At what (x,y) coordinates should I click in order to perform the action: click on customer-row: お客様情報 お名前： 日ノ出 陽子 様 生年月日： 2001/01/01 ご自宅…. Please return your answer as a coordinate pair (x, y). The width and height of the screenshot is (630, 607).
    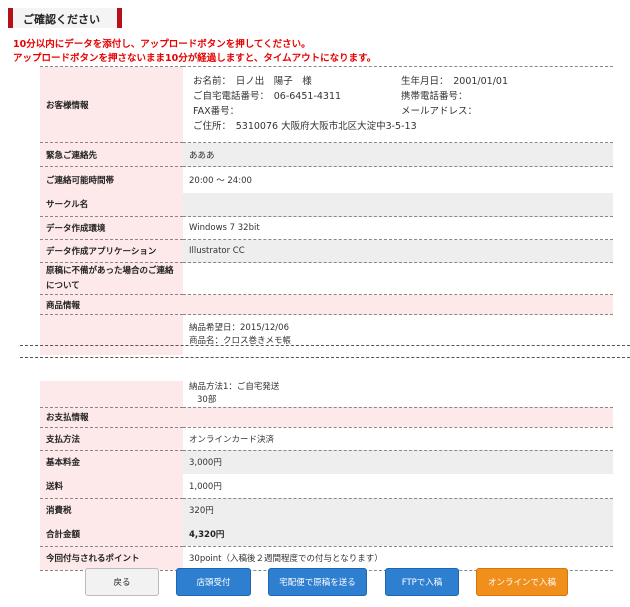
    Looking at the image, I should click on (326, 104).